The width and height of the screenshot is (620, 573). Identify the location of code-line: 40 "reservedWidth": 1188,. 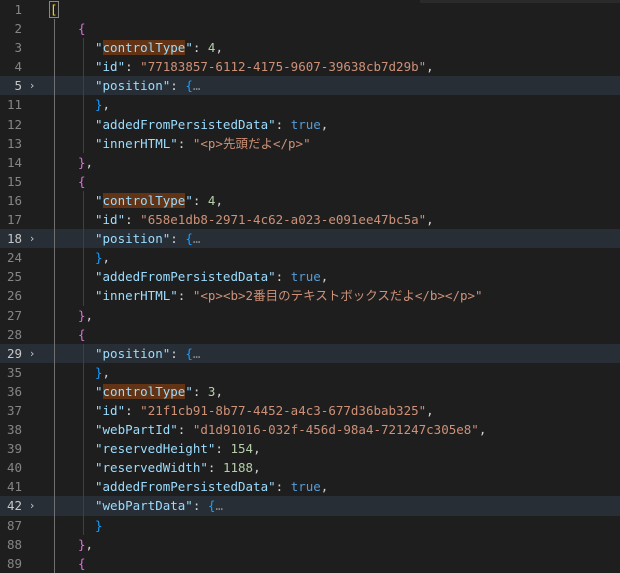
(310, 468).